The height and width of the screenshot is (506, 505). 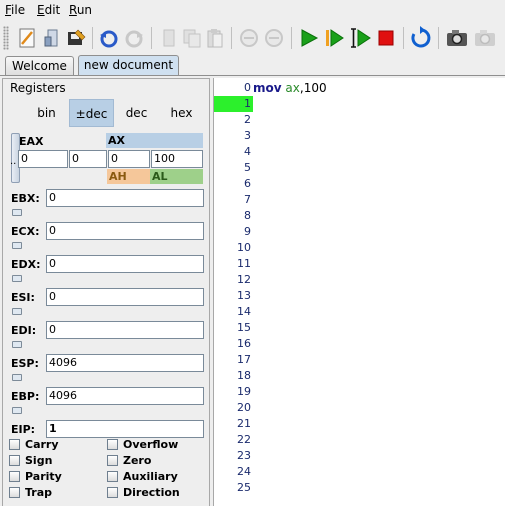 I want to click on flag-sign-checkbox, so click(x=14, y=460).